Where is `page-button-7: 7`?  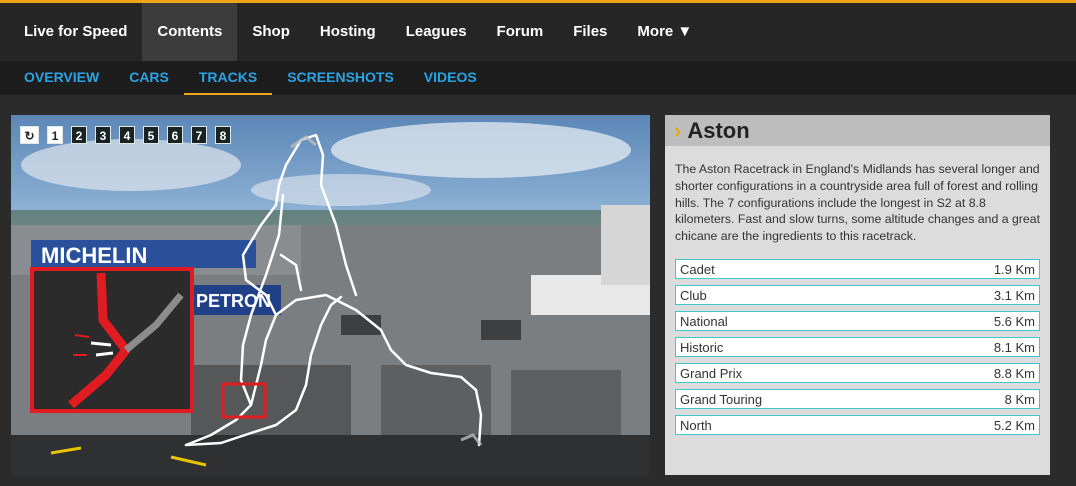
page-button-7: 7 is located at coordinates (199, 135).